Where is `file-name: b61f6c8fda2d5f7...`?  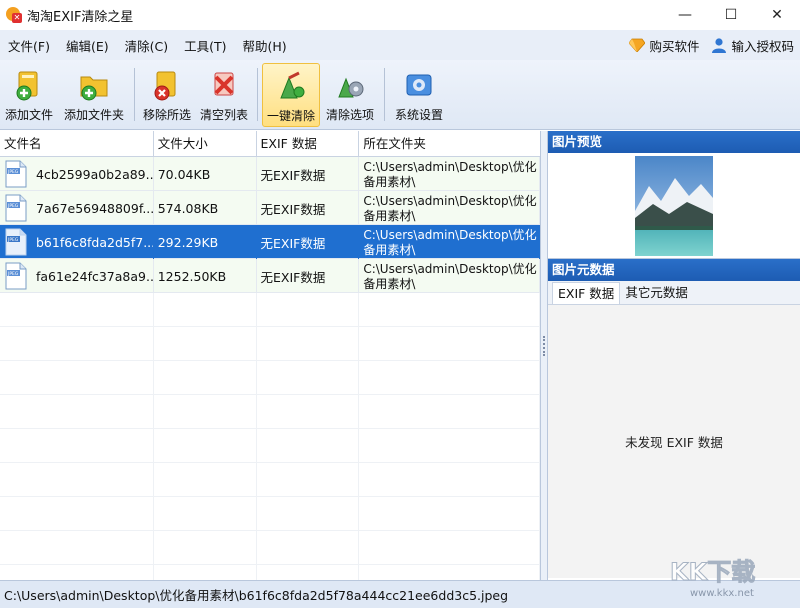
file-name: b61f6c8fda2d5f7... is located at coordinates (95, 242).